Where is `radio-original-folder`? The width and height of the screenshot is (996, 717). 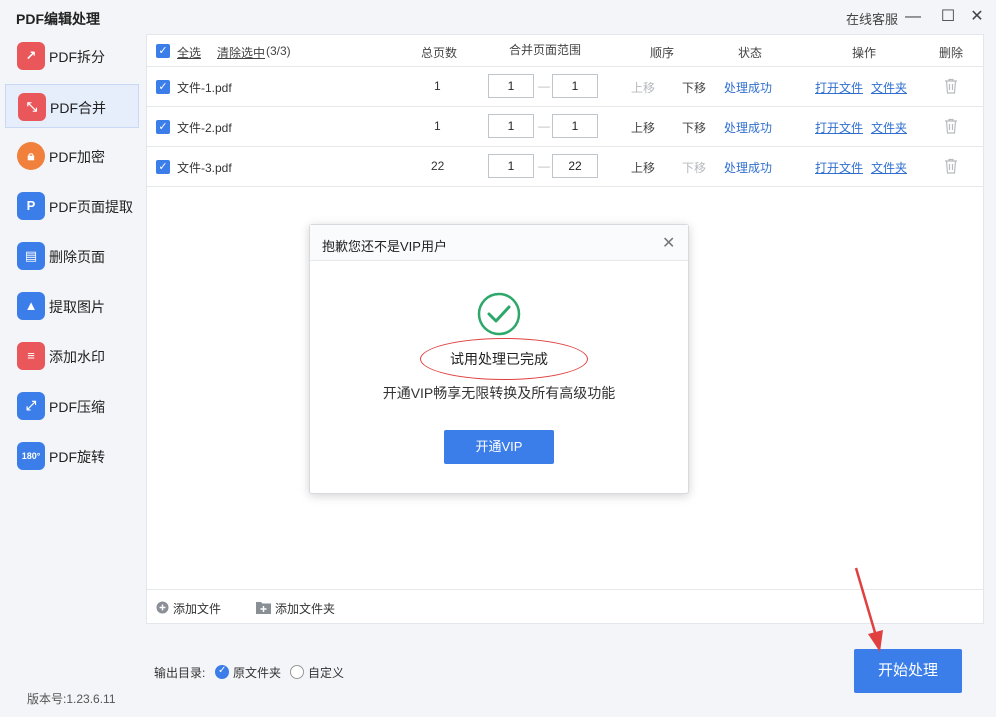
radio-original-folder is located at coordinates (222, 672).